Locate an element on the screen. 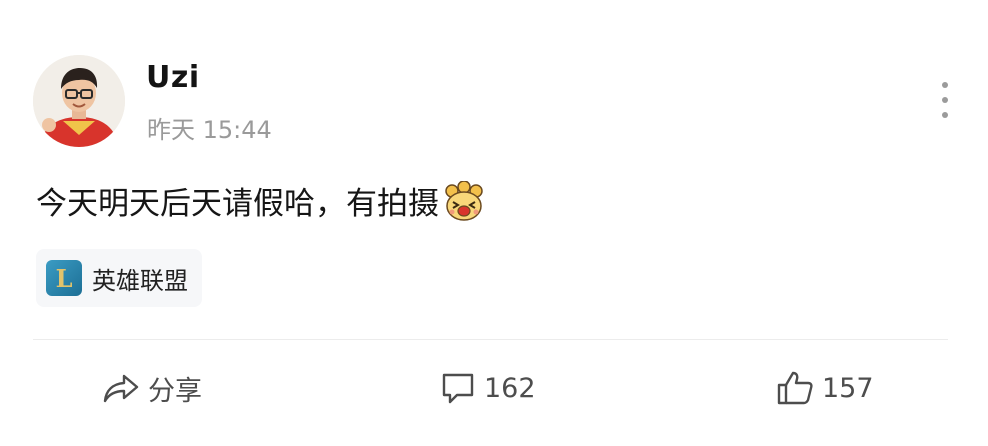 Image resolution: width=988 pixels, height=446 pixels. like-button: 157 is located at coordinates (825, 388).